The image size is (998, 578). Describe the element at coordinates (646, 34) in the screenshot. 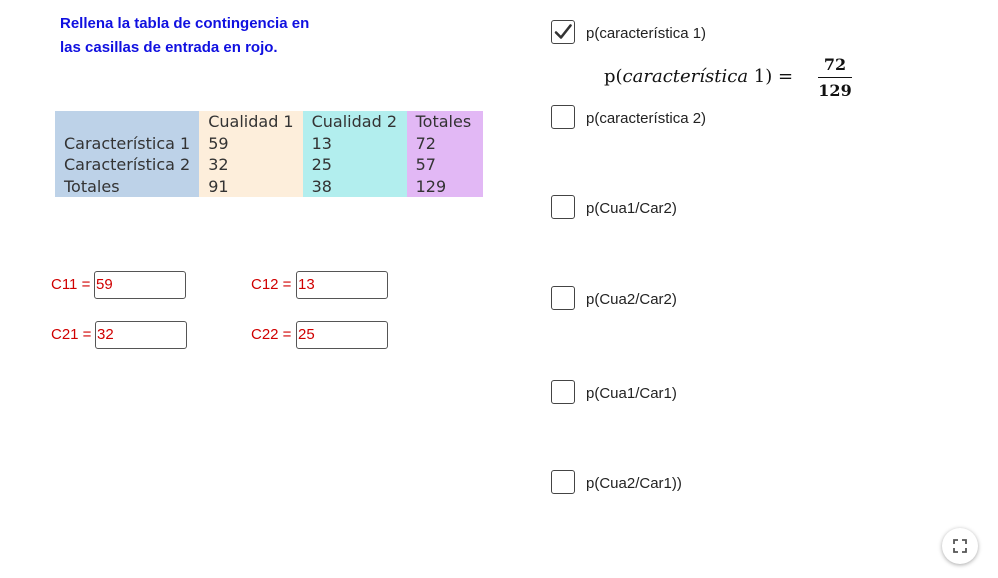

I see `checkbox-label-caracteristica-1: p(característica 1)` at that location.